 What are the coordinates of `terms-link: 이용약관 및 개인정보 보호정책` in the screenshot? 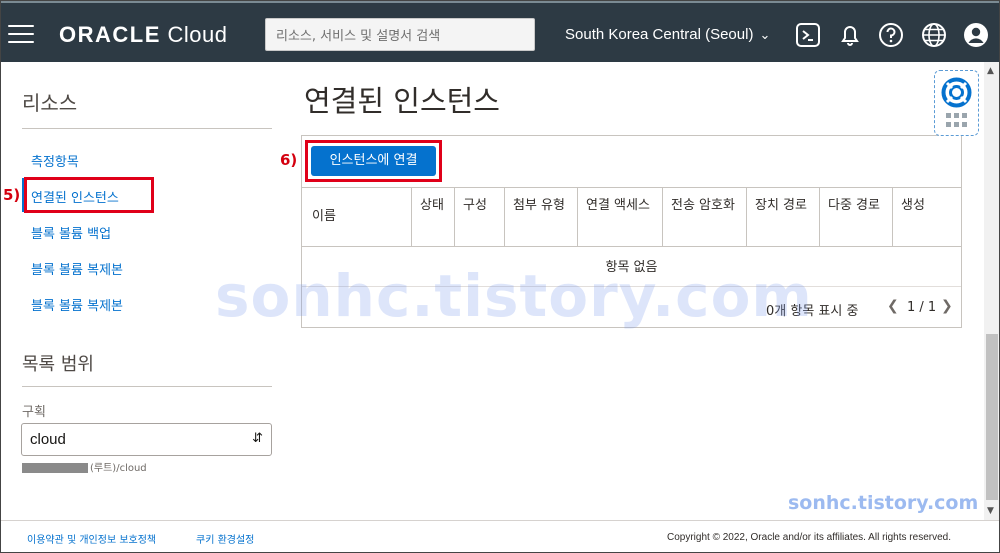 It's located at (91, 538).